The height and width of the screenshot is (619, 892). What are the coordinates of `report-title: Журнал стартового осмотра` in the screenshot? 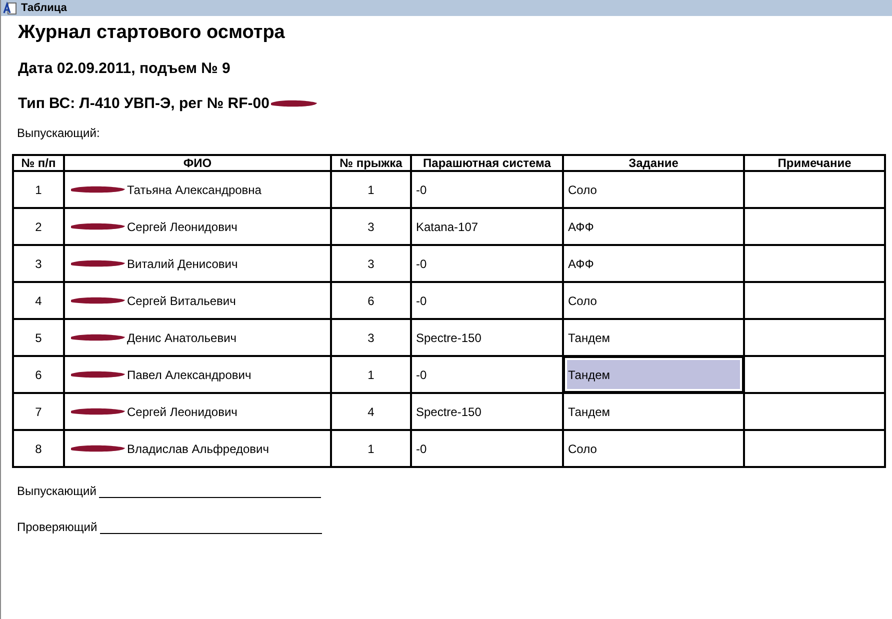 It's located at (151, 33).